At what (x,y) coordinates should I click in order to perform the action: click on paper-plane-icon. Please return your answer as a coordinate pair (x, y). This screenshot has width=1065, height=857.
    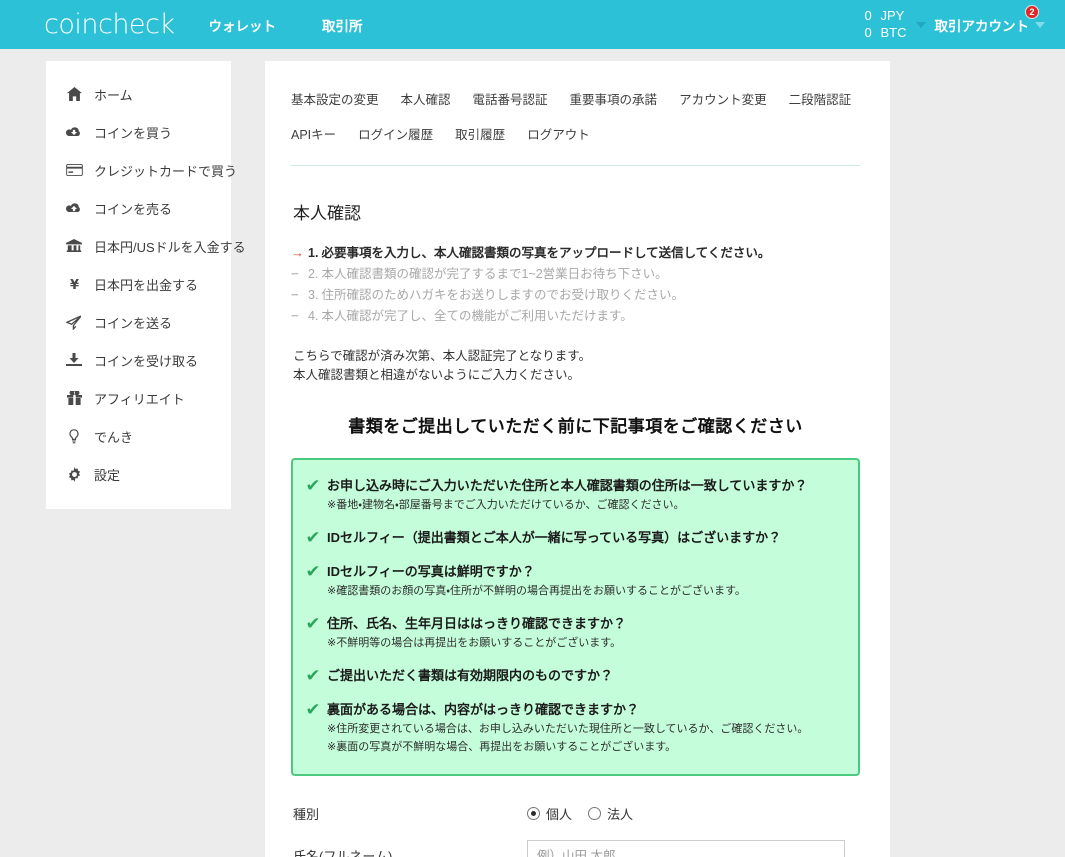
    Looking at the image, I should click on (74, 322).